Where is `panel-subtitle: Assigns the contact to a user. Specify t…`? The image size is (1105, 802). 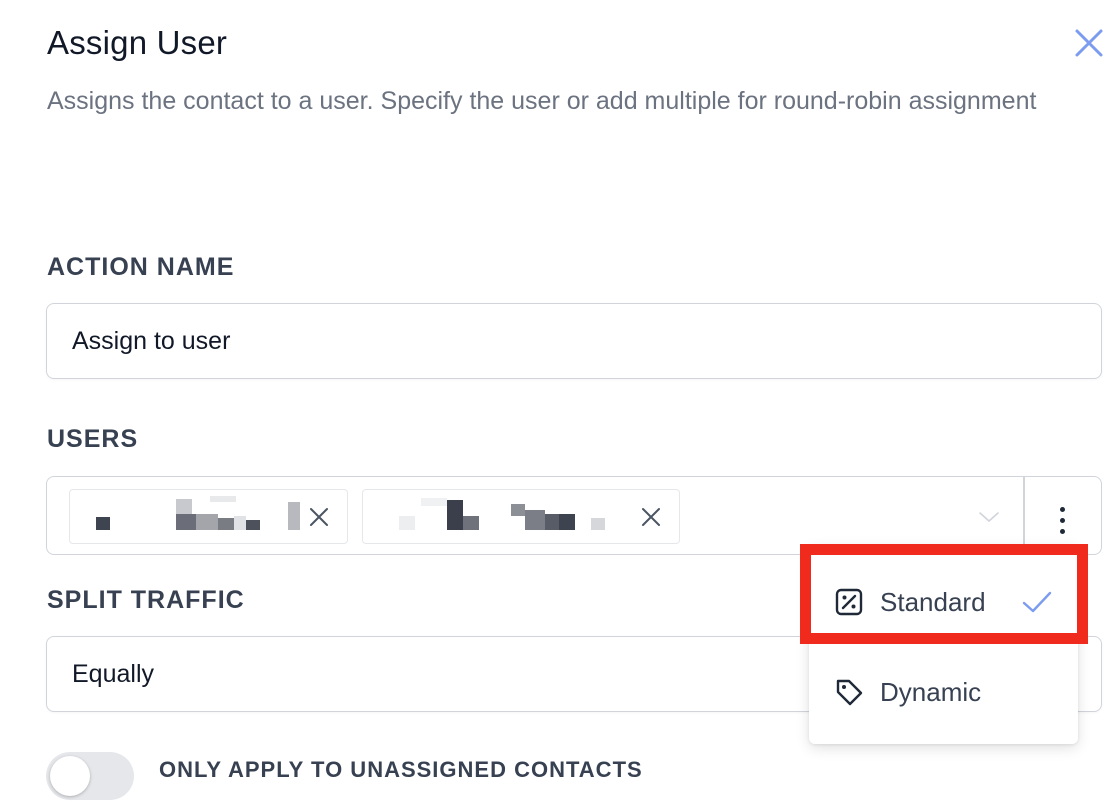 panel-subtitle: Assigns the contact to a user. Specify t… is located at coordinates (542, 101).